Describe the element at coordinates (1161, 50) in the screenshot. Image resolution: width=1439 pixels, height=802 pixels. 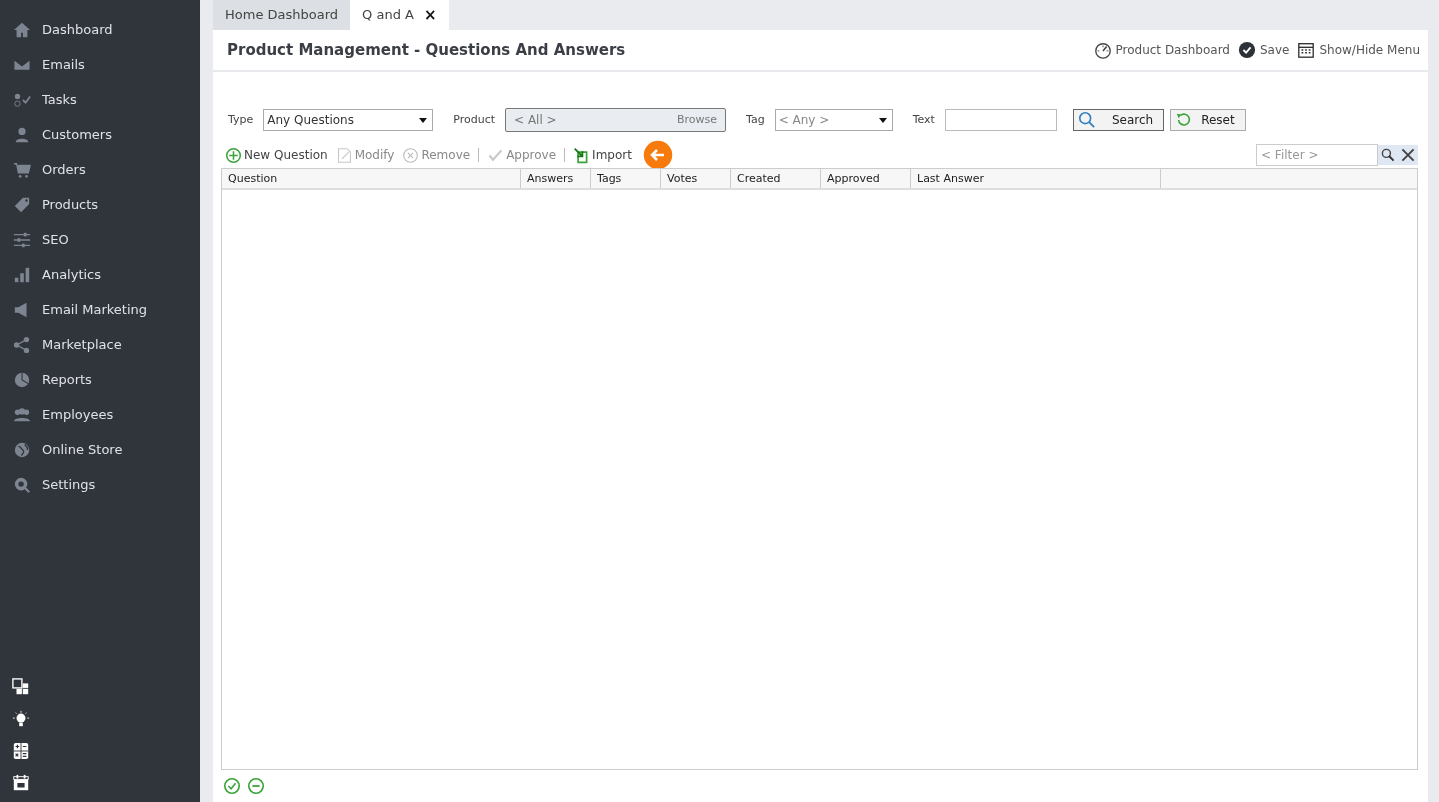
I see `toolbar-button: Product Dashboard` at that location.